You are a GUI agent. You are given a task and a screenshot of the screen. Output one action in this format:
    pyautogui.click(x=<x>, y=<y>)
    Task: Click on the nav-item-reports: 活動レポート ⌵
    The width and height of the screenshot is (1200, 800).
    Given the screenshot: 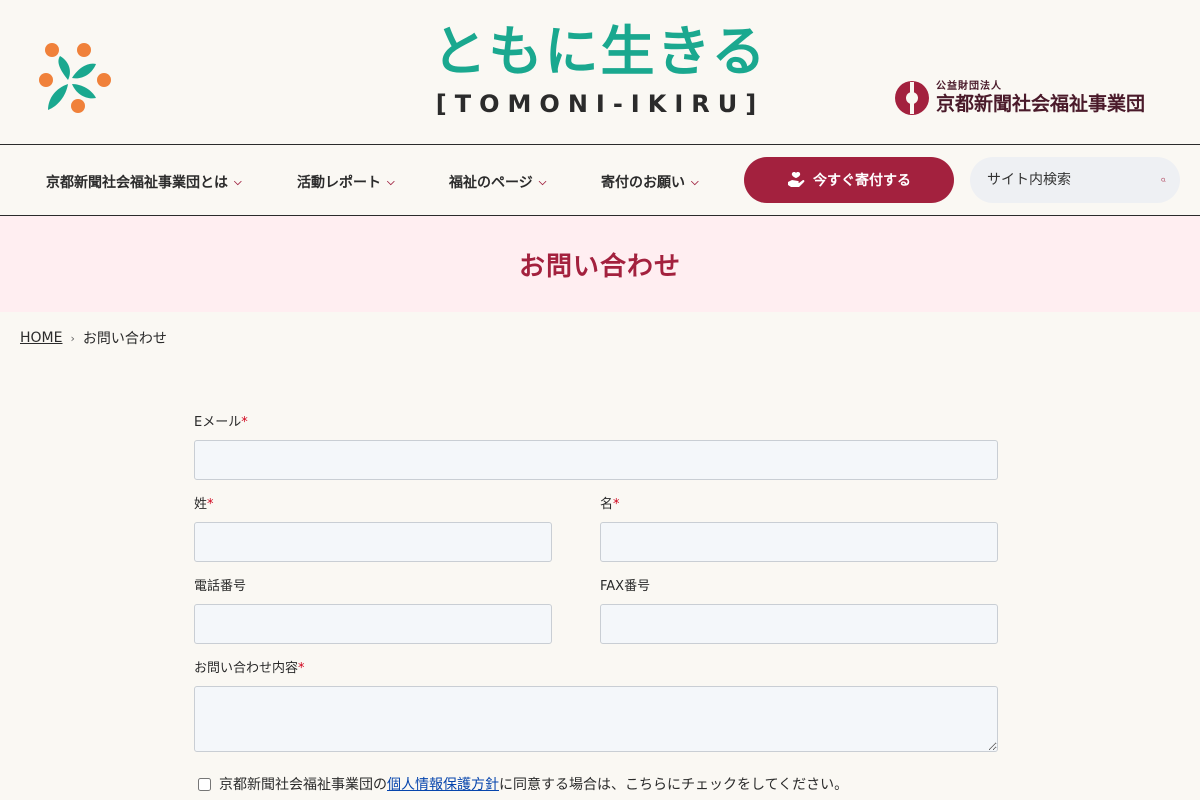 What is the action you would take?
    pyautogui.click(x=346, y=182)
    